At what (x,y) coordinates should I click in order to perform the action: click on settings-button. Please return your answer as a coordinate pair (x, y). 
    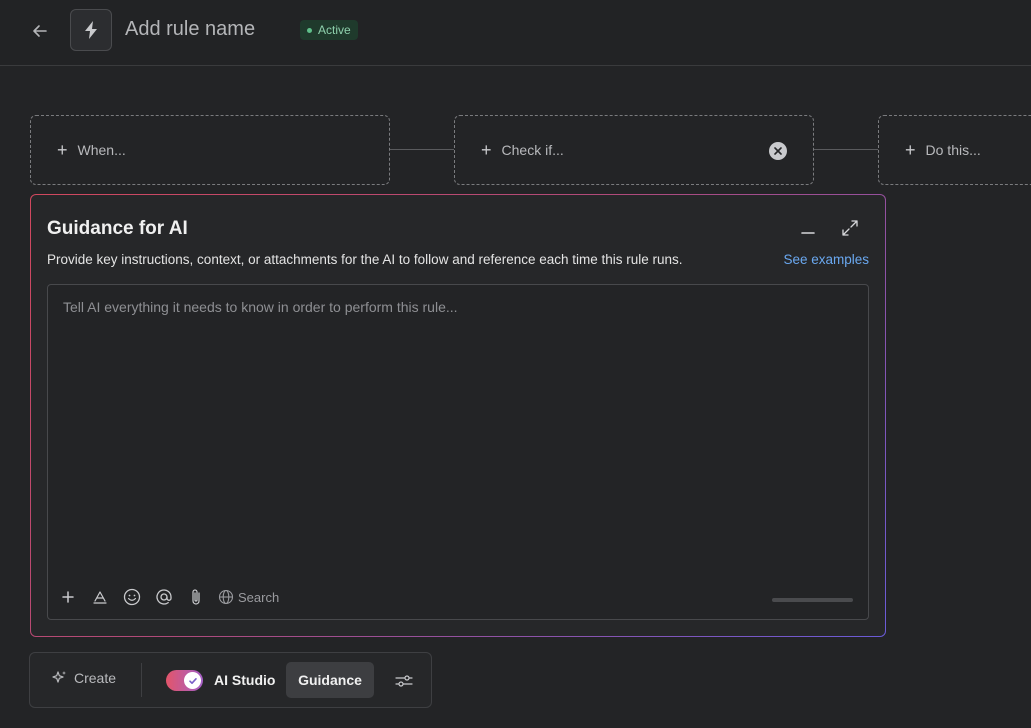
    Looking at the image, I should click on (404, 681).